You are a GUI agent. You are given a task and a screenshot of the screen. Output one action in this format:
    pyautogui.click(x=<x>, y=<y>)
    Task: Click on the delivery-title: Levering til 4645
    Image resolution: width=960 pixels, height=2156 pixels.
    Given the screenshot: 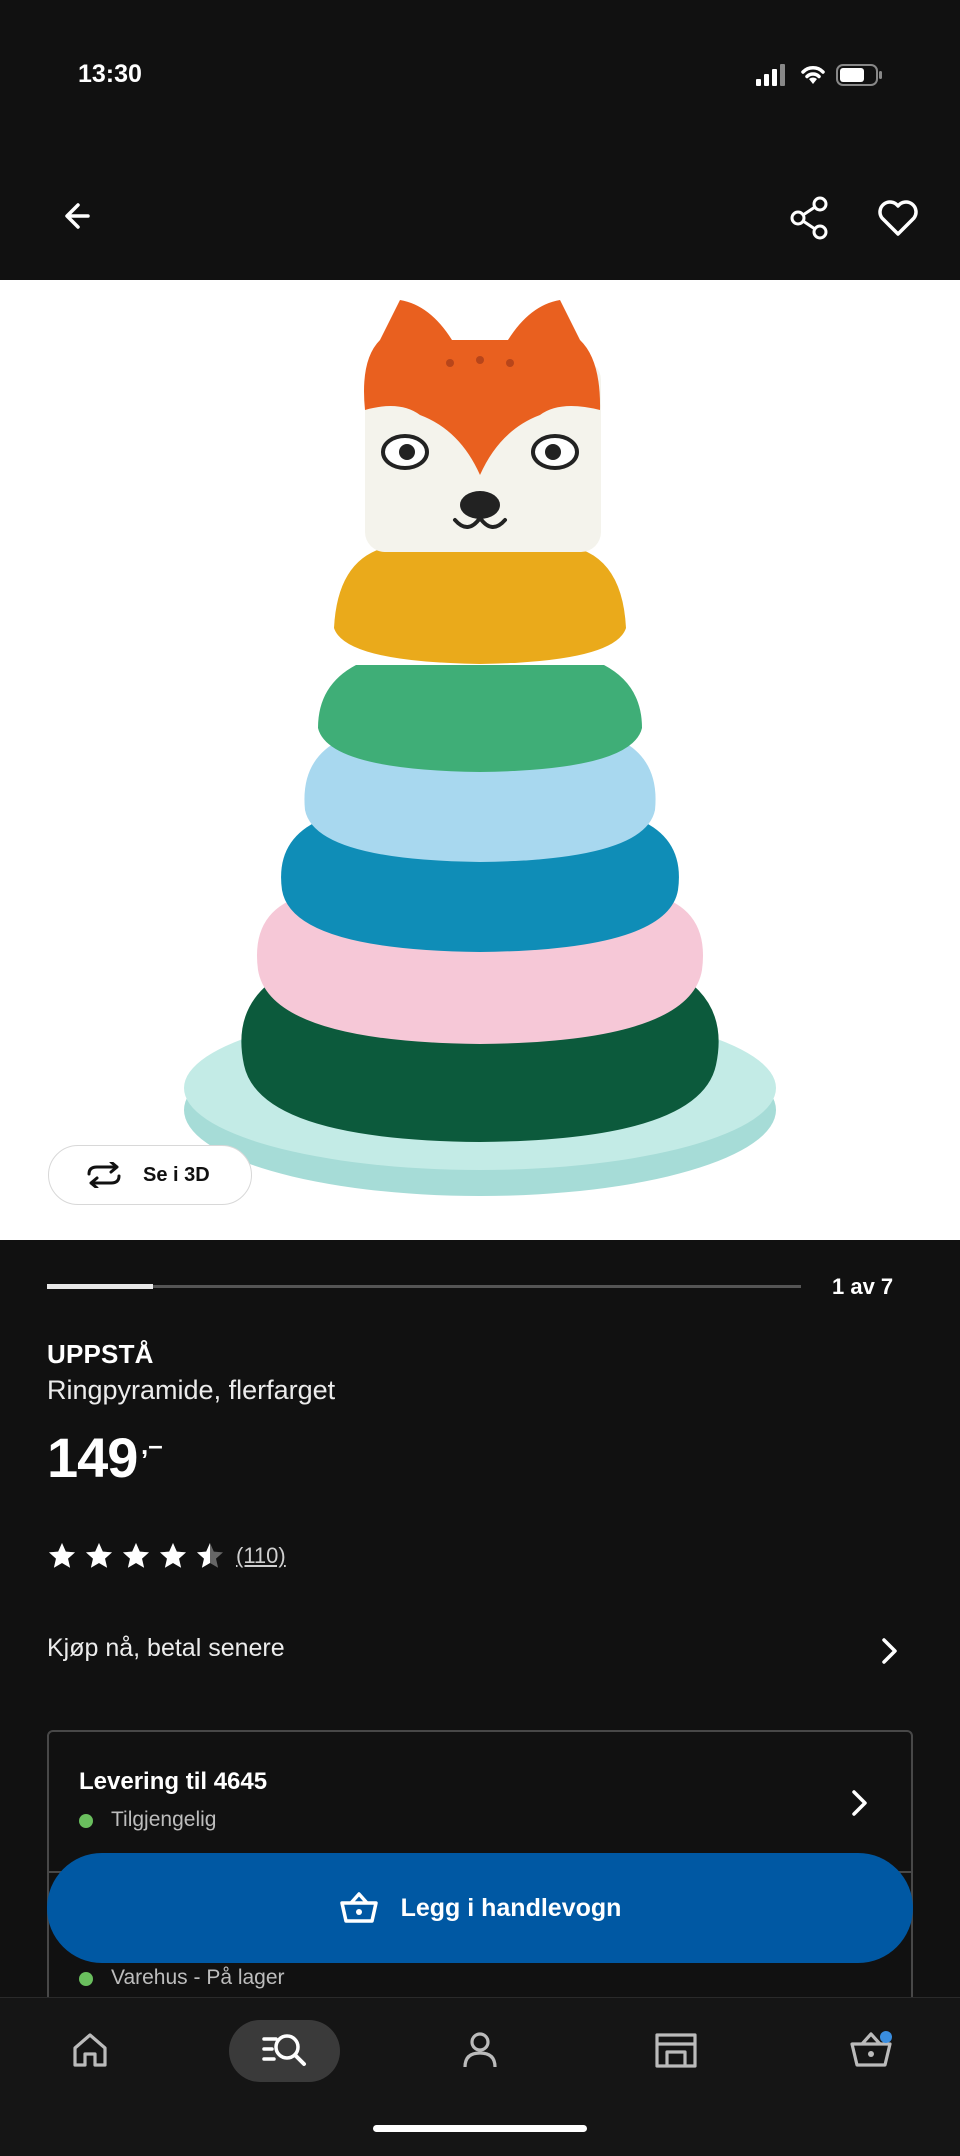 What is the action you would take?
    pyautogui.click(x=173, y=1782)
    